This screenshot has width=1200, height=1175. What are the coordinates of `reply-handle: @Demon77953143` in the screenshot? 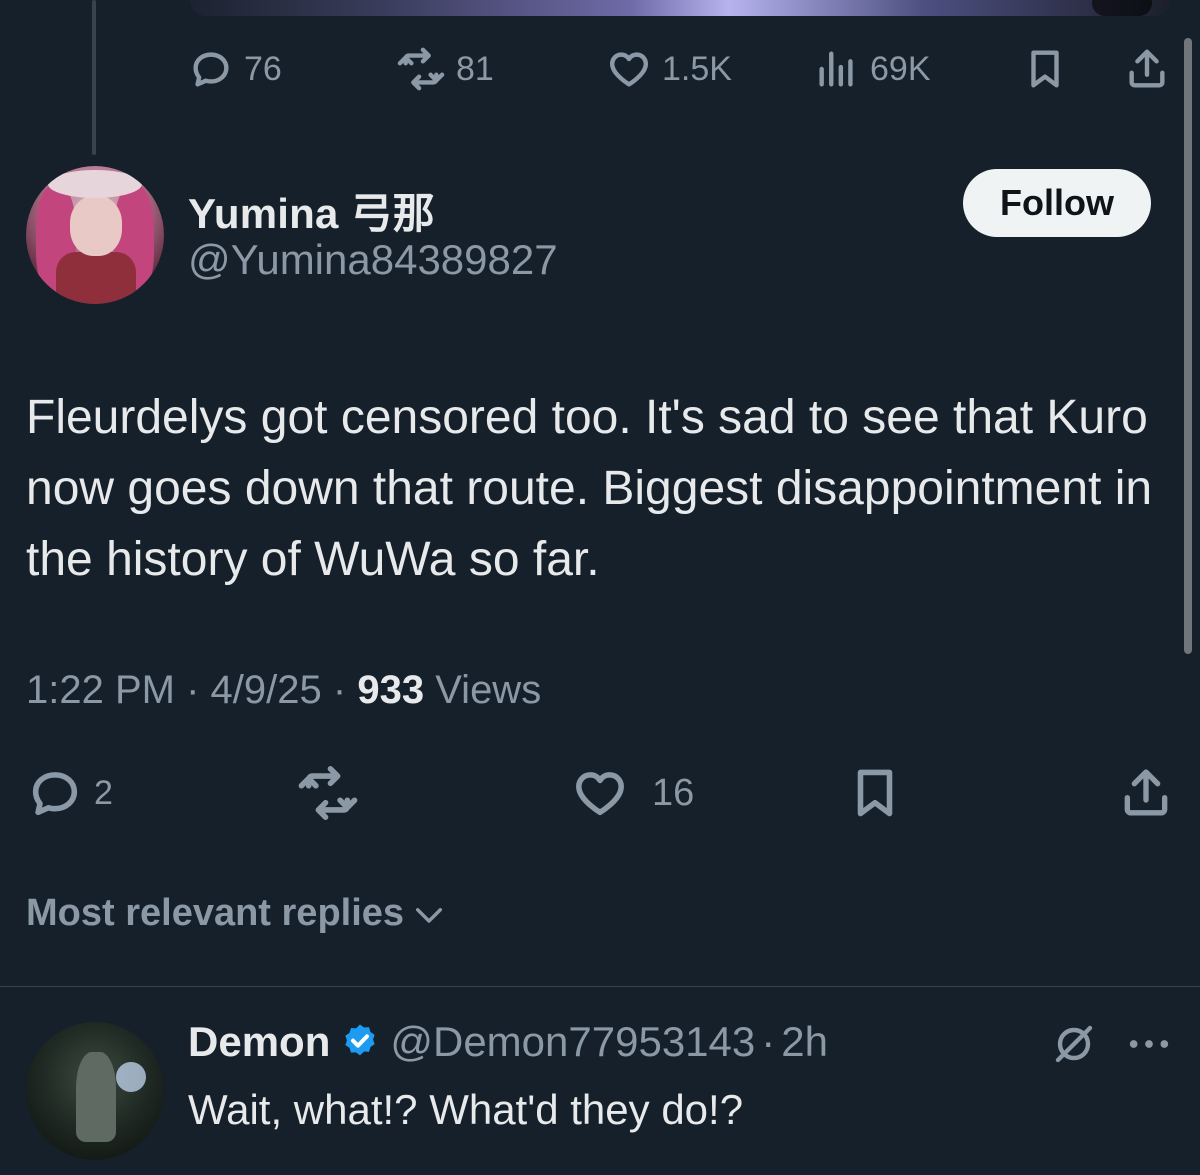 It's located at (572, 1042).